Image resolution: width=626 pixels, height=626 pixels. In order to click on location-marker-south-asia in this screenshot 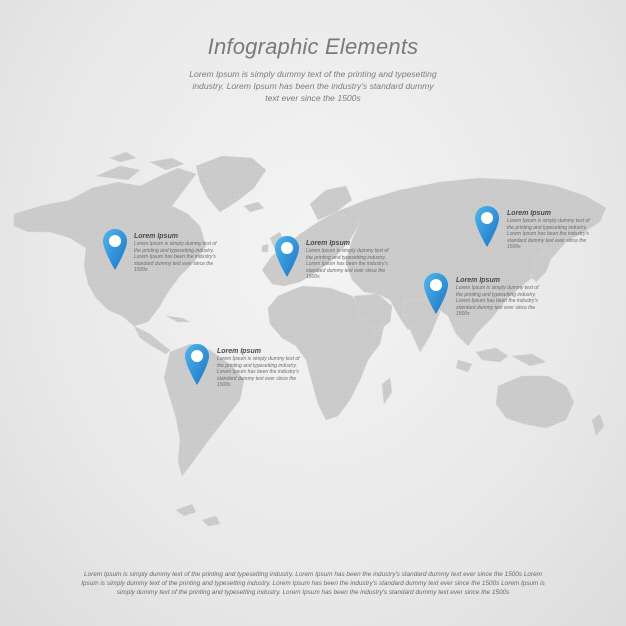, I will do `click(436, 294)`.